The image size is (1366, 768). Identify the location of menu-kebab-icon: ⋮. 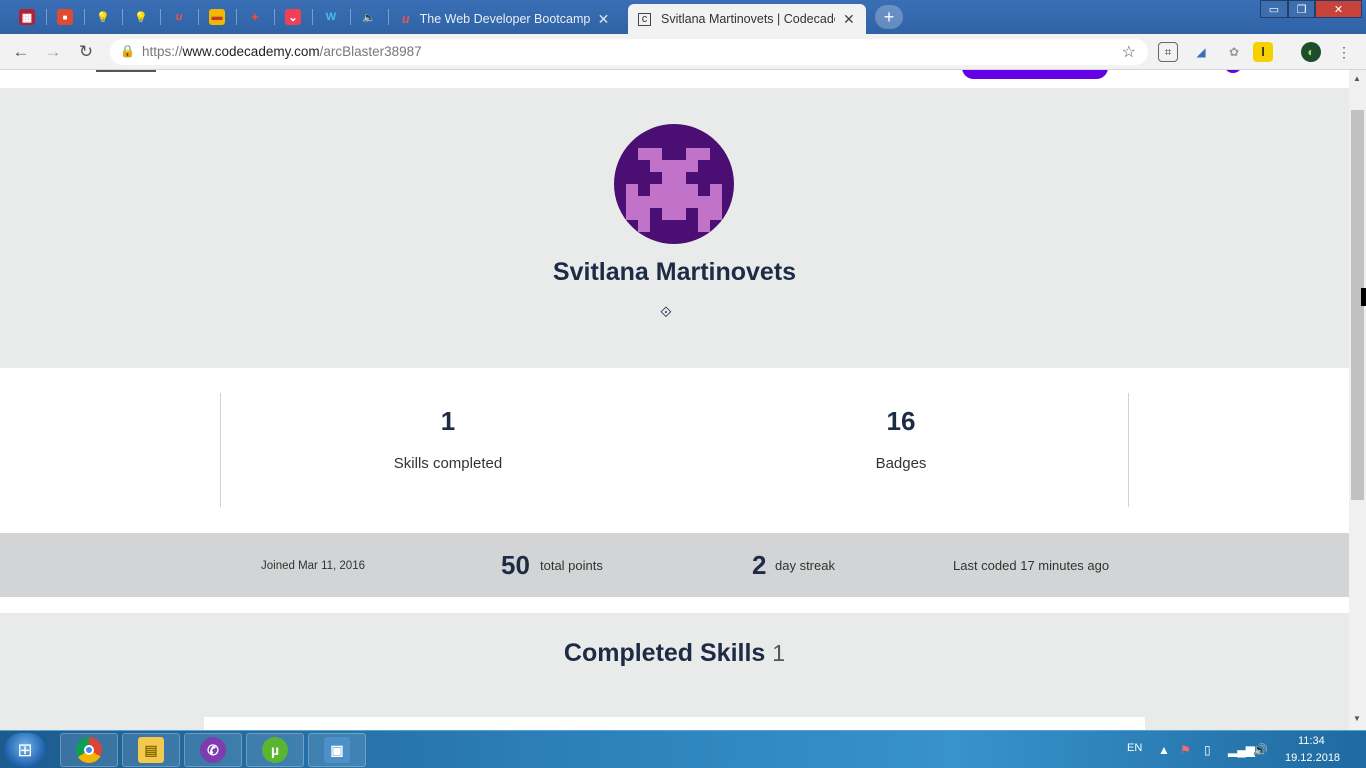
(1344, 52).